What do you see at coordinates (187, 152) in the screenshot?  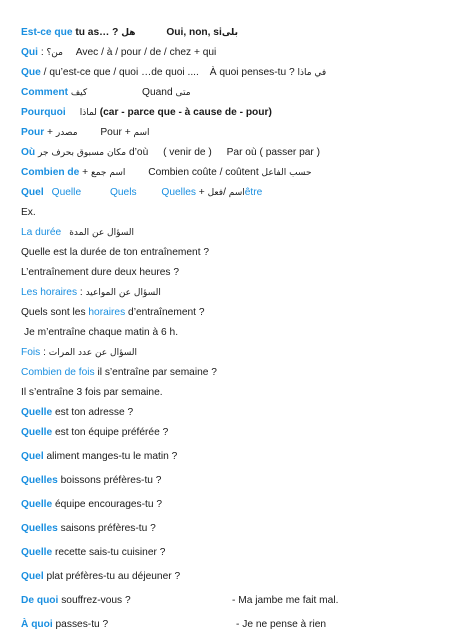 I see `text: ( venir de )` at bounding box center [187, 152].